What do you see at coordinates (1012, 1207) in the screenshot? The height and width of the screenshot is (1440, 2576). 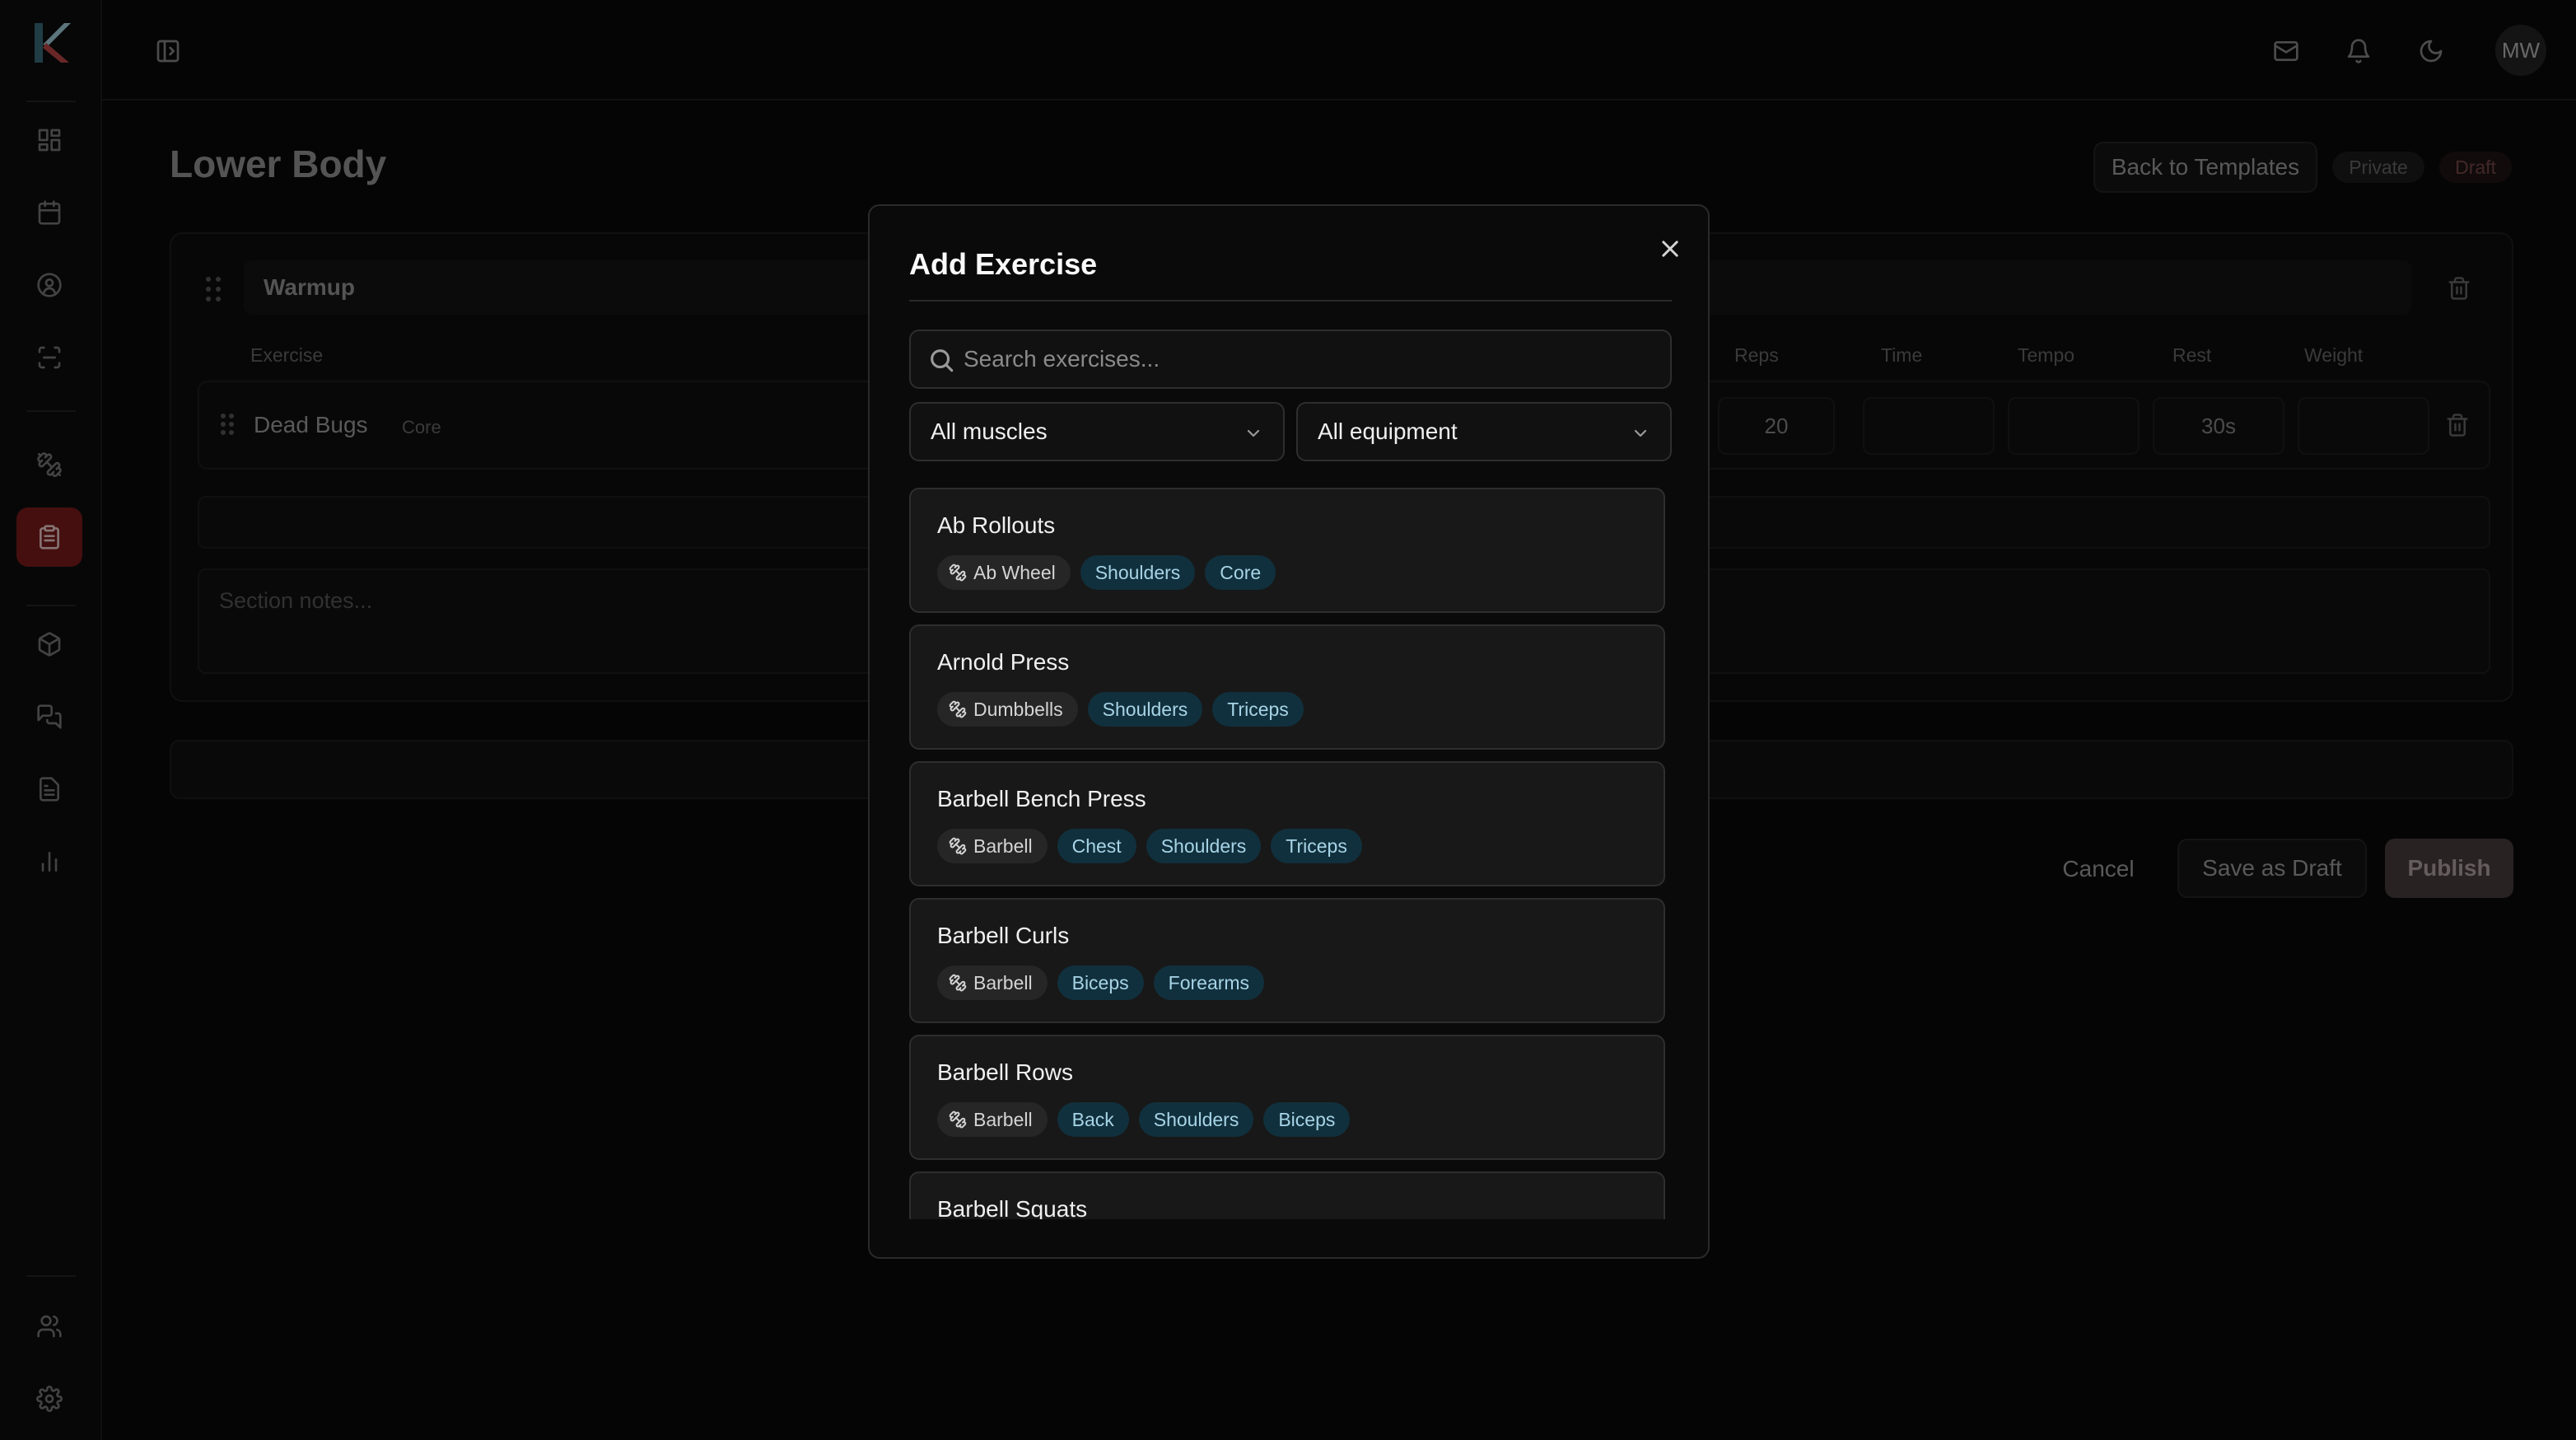 I see `exercise-name: Barbell Squats` at bounding box center [1012, 1207].